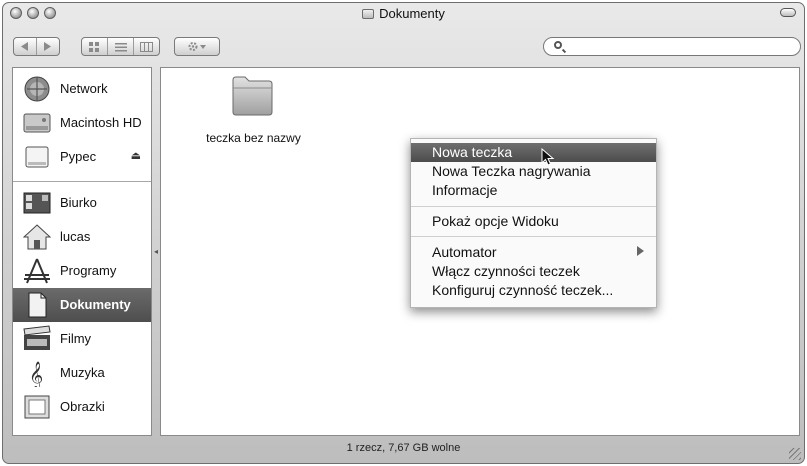  I want to click on back-forward-control, so click(36, 46).